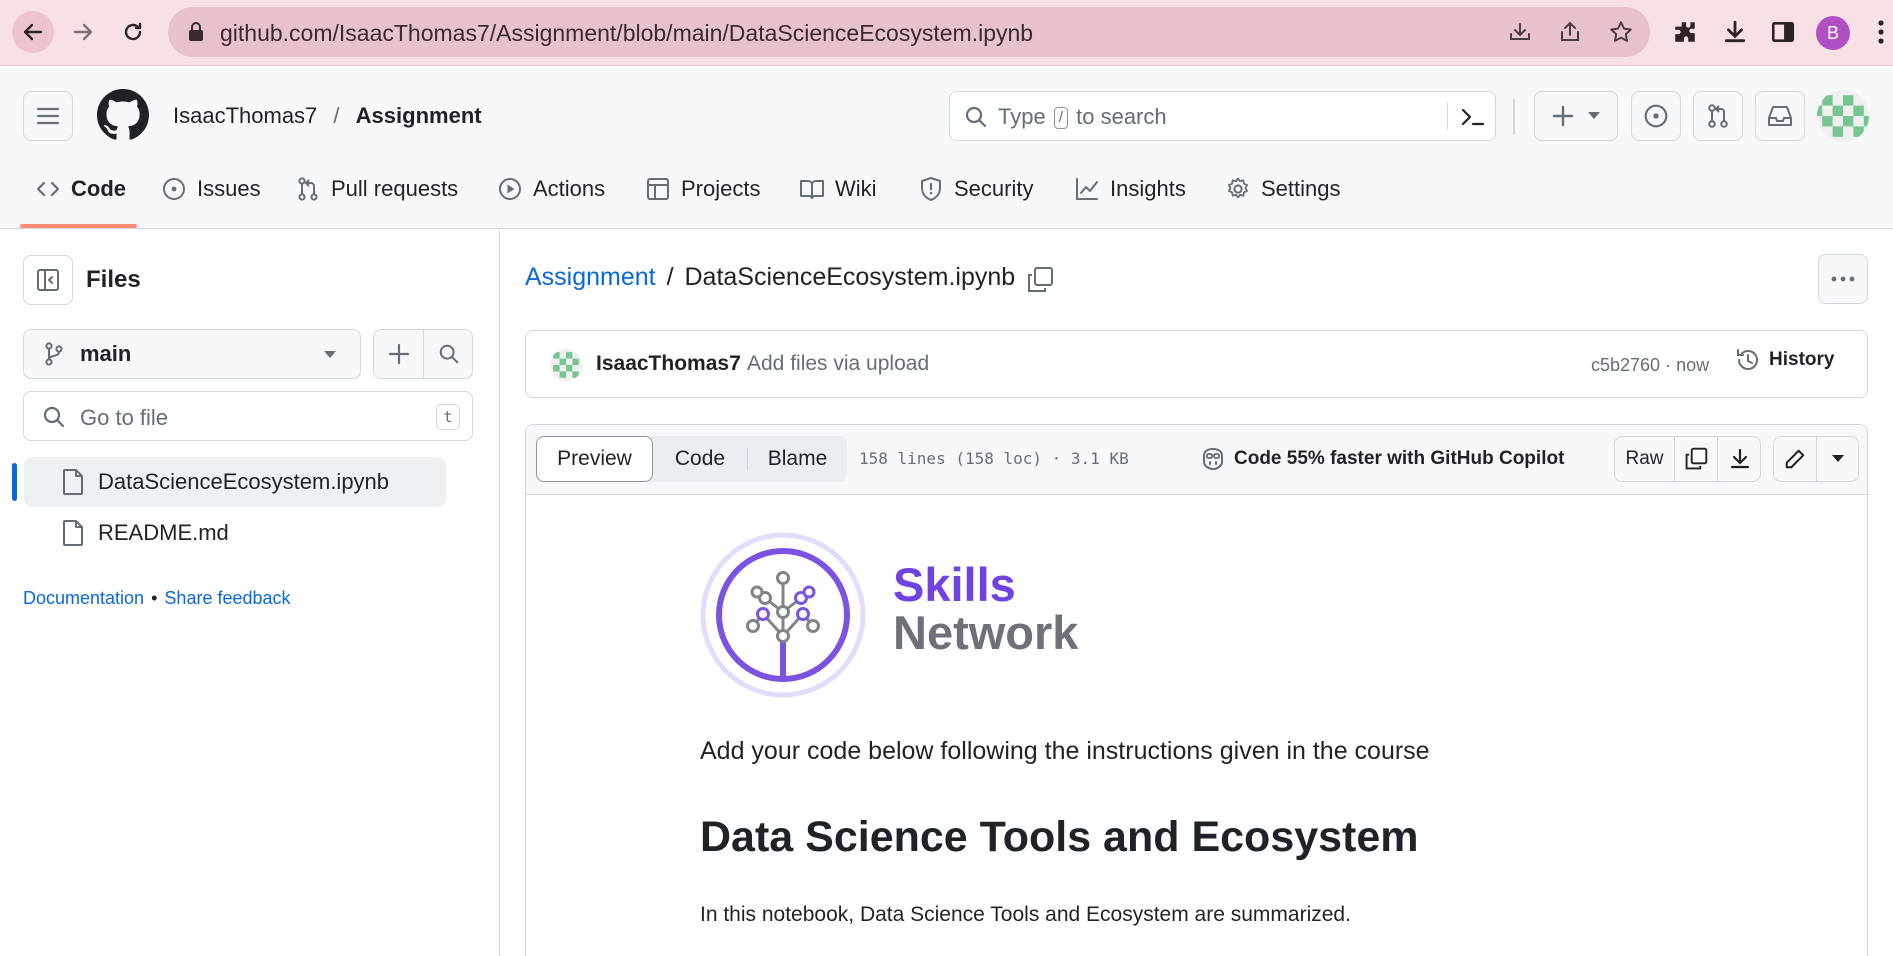  Describe the element at coordinates (590, 277) in the screenshot. I see `breadcrumb-repo-link: Assignment` at that location.